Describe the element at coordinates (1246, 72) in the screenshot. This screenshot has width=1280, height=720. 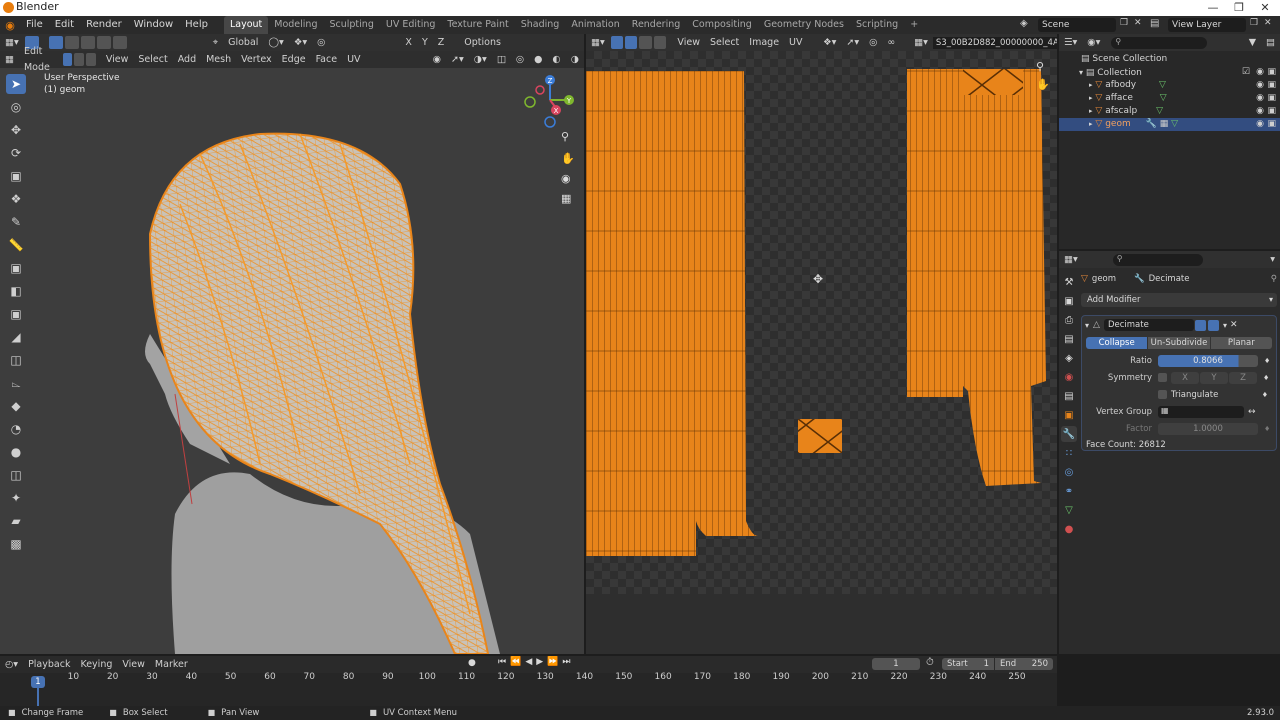
I see `collection-checkbox-icon: ☑` at that location.